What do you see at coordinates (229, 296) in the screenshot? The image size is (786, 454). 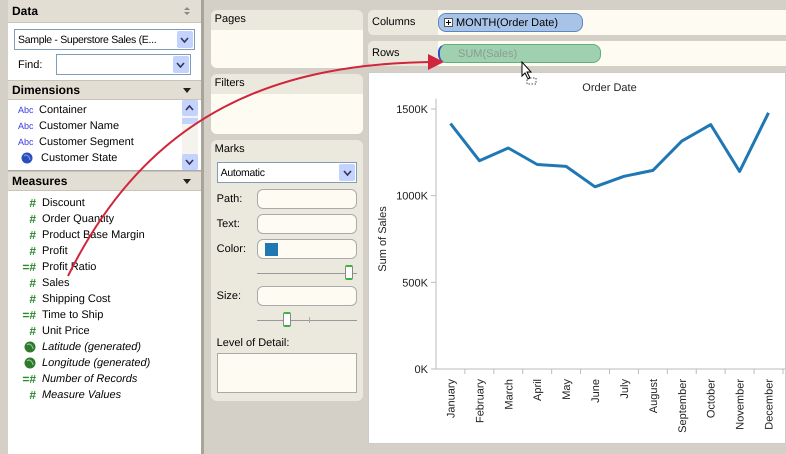 I see `size-label: Size:` at bounding box center [229, 296].